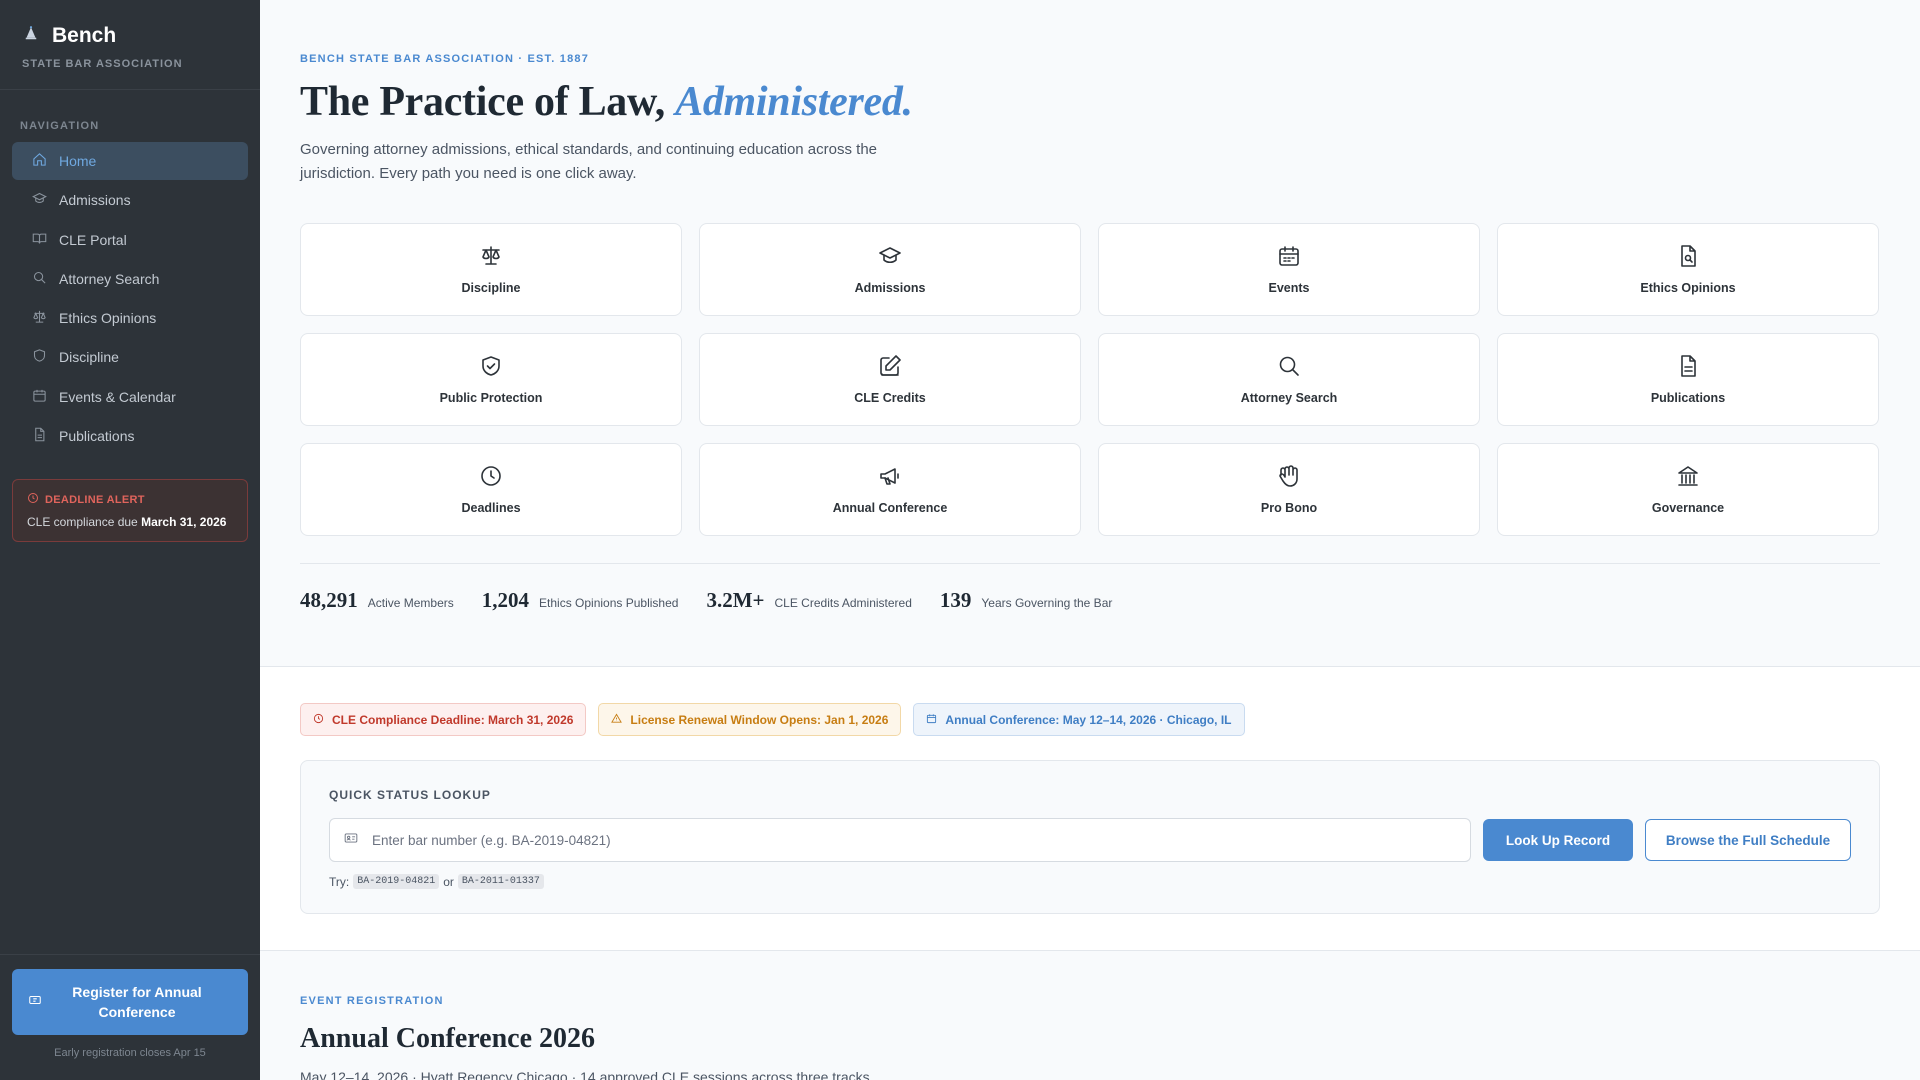 This screenshot has width=1920, height=1080. What do you see at coordinates (1289, 379) in the screenshot?
I see `tile-attorney-search: Attorney Search` at bounding box center [1289, 379].